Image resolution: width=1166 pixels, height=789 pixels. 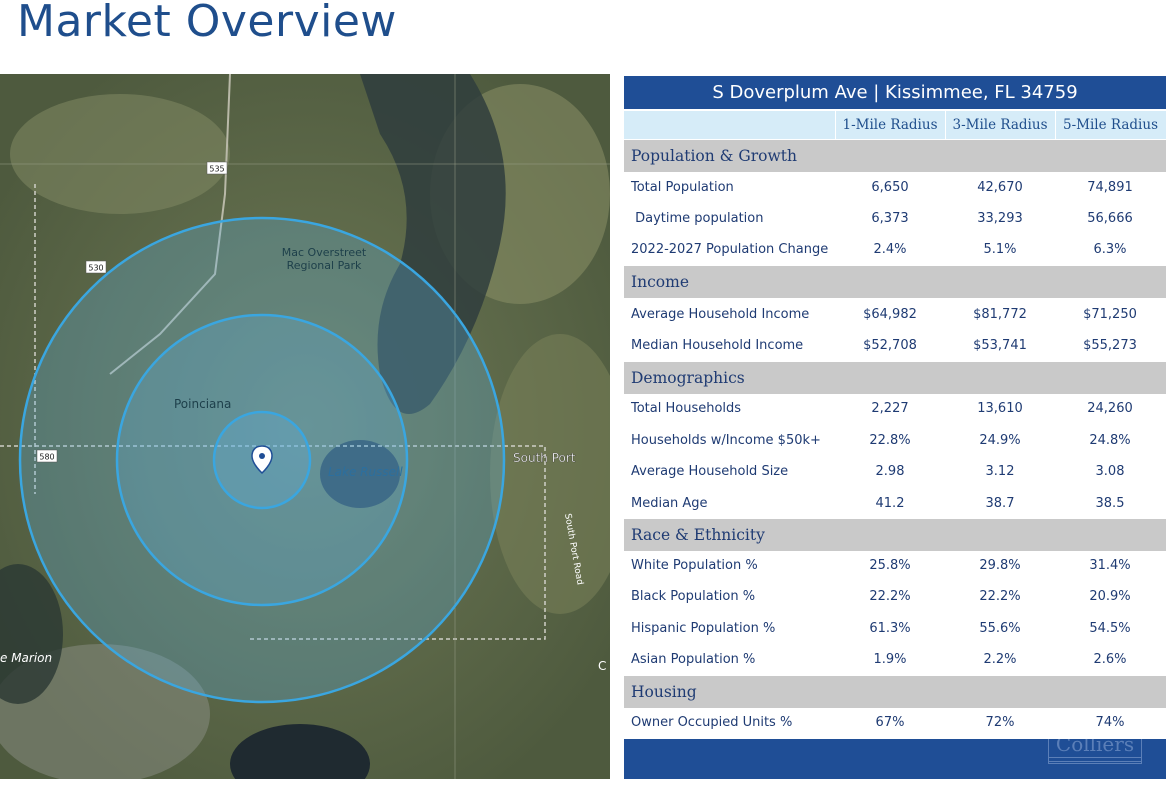 I want to click on row-value-5-mile: $55,273, so click(x=1110, y=345).